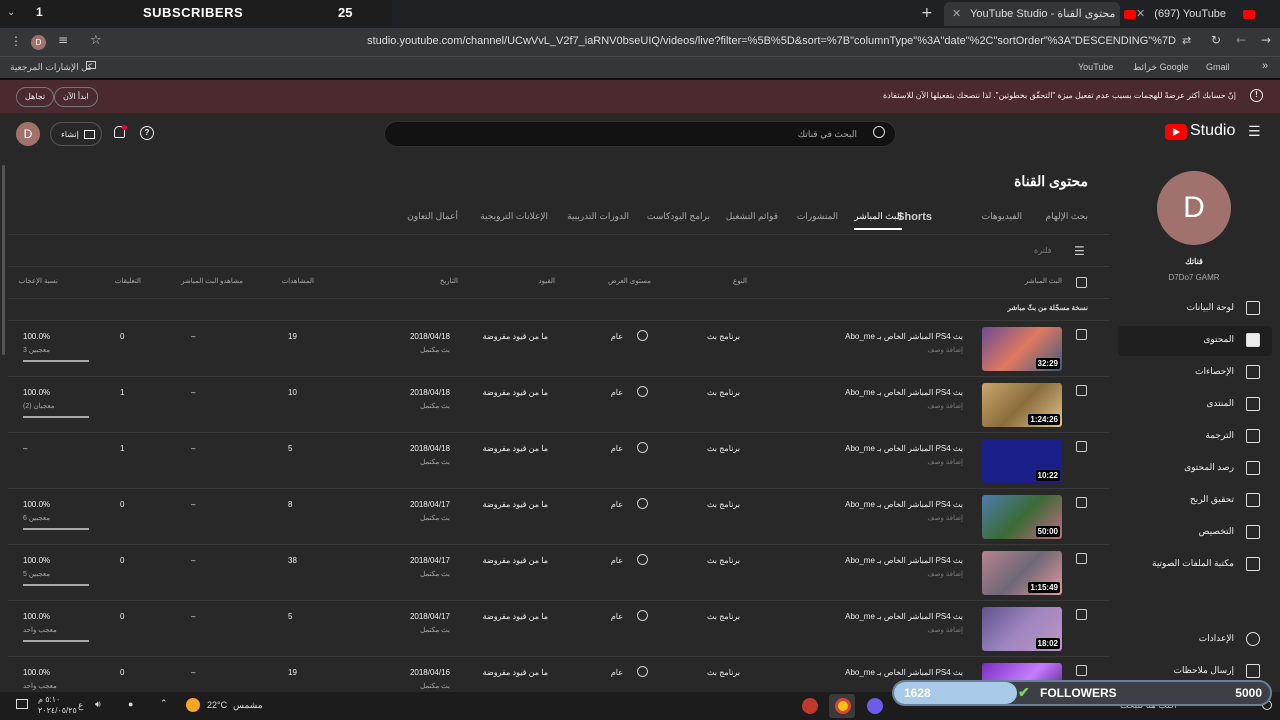 This screenshot has height=720, width=1280. Describe the element at coordinates (1022, 573) in the screenshot. I see `video-thumbnail: 1:15:49` at that location.